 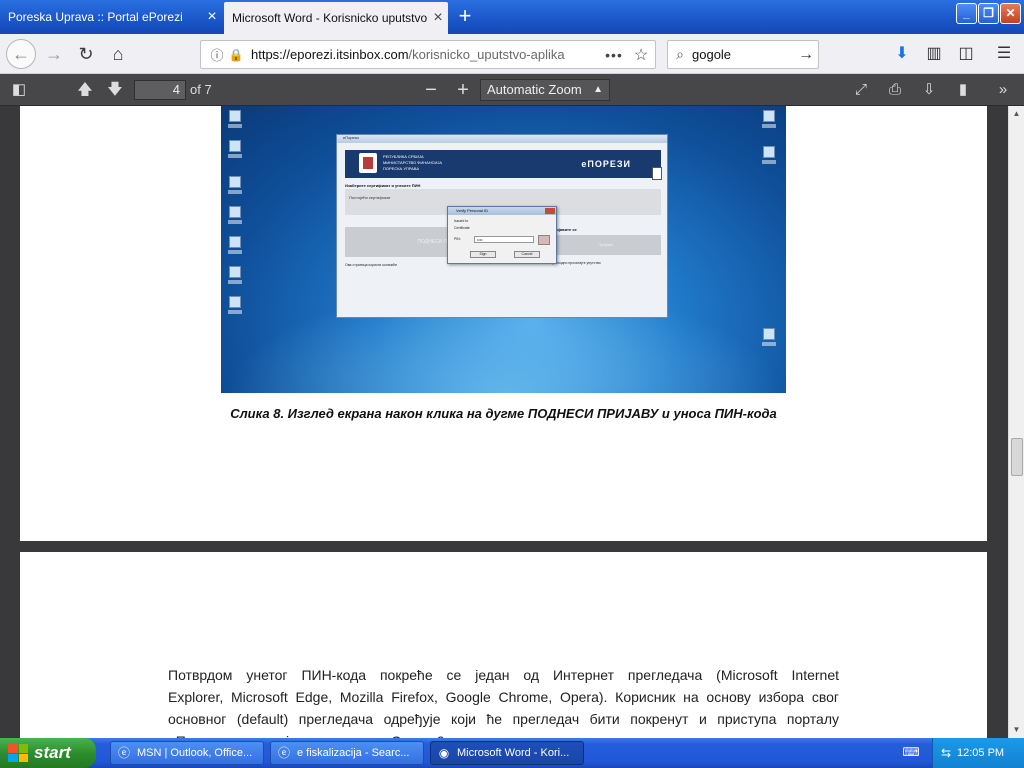 What do you see at coordinates (641, 55) in the screenshot?
I see `bookmark-star-icon: ☆` at bounding box center [641, 55].